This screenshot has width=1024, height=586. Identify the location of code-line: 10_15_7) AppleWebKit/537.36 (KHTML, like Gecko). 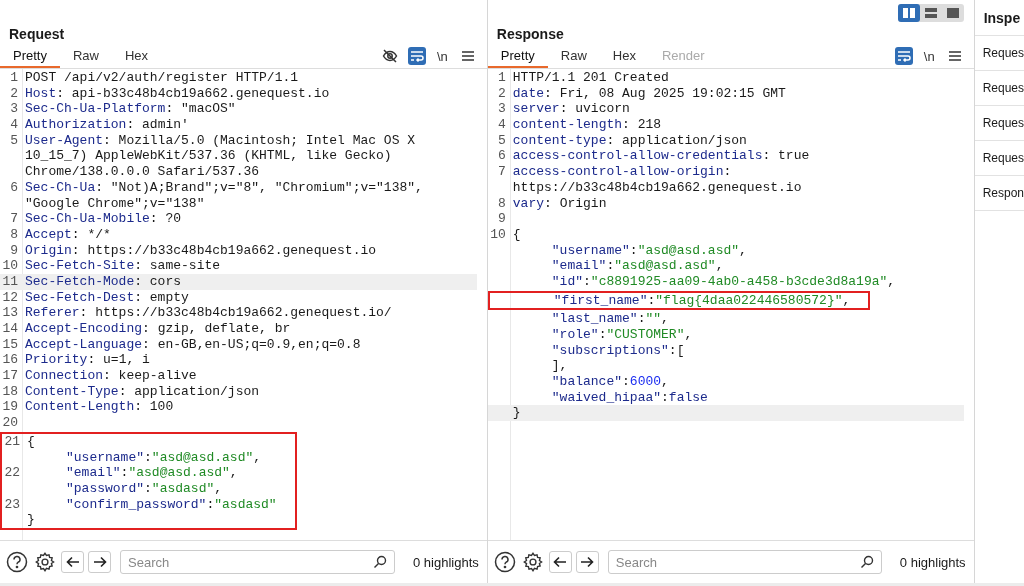
(208, 156).